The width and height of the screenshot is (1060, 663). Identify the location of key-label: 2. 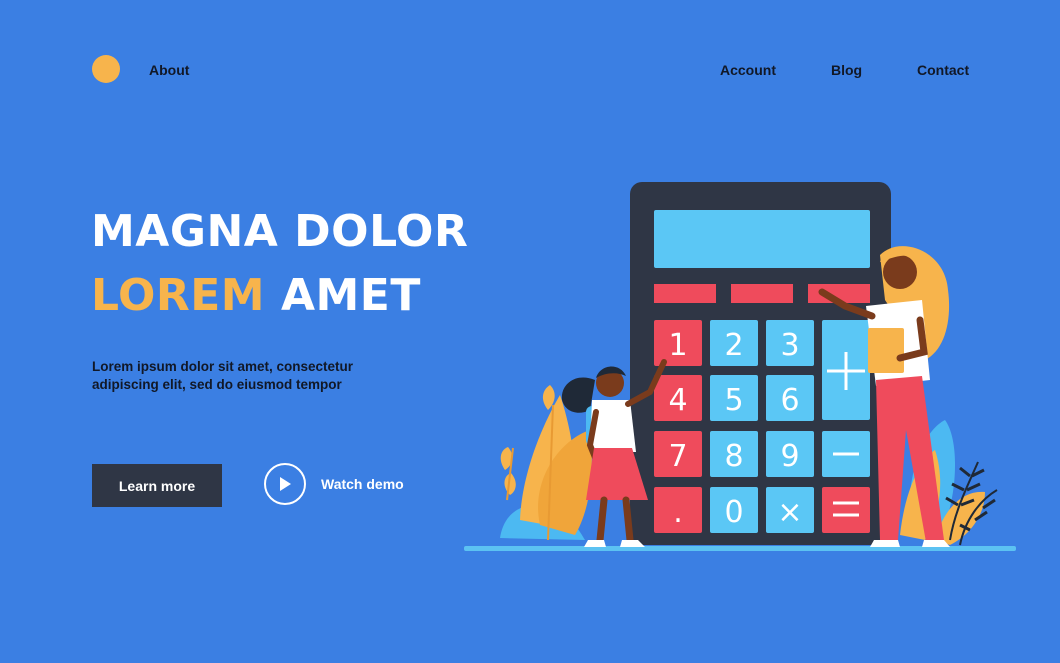
(733, 345).